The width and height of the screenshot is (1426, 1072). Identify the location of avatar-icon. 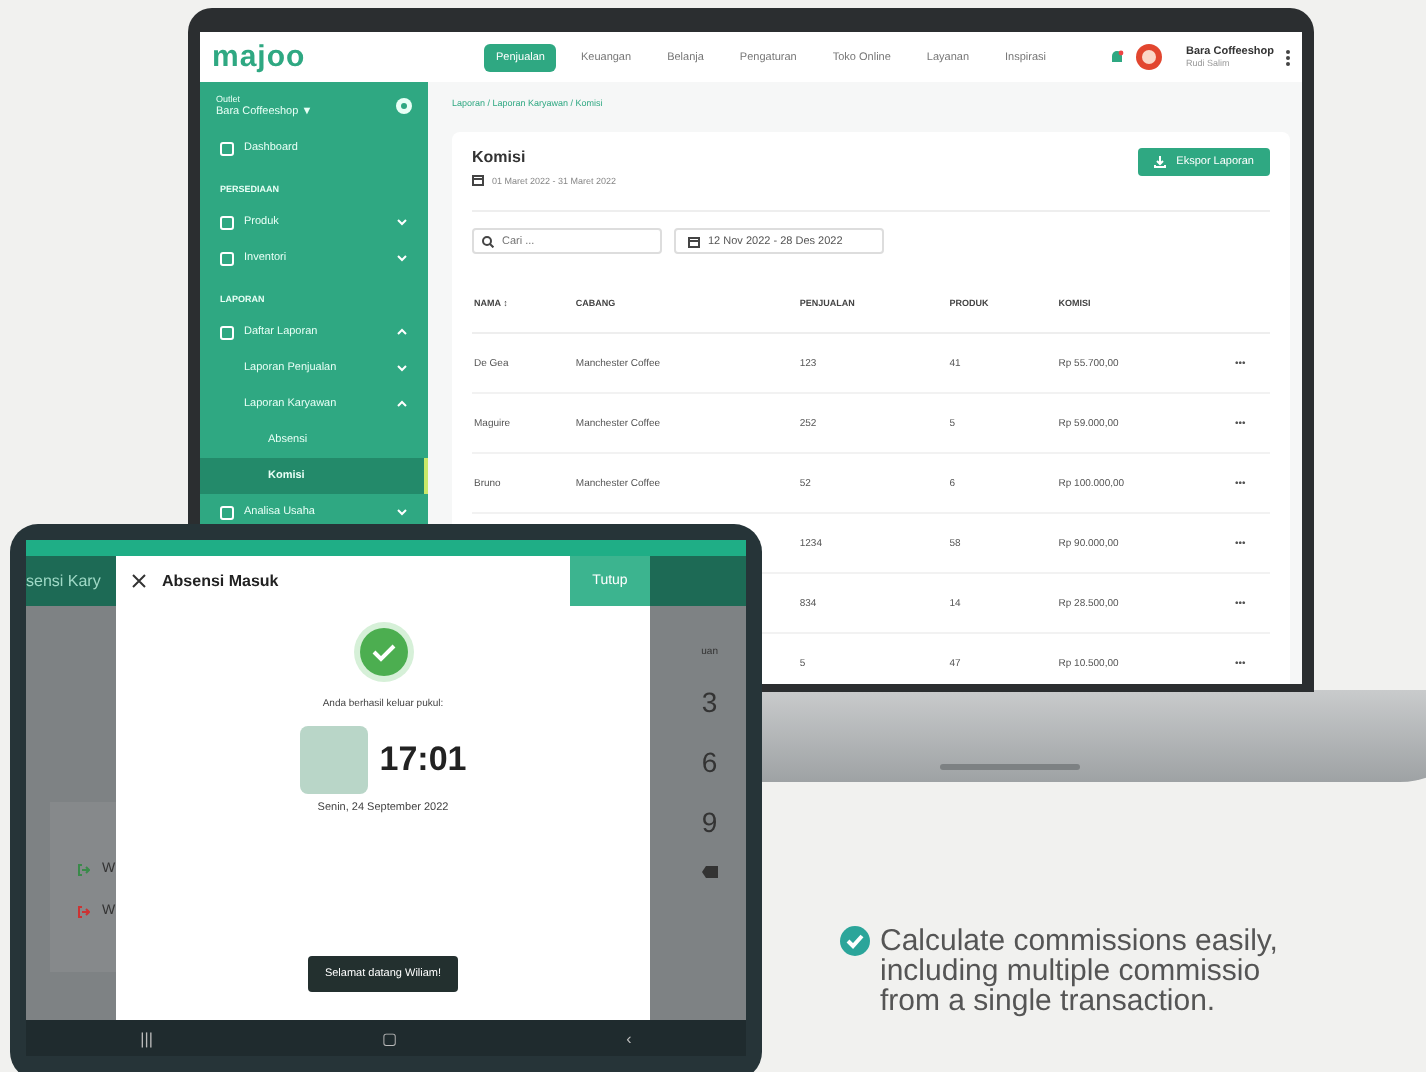
(1148, 57).